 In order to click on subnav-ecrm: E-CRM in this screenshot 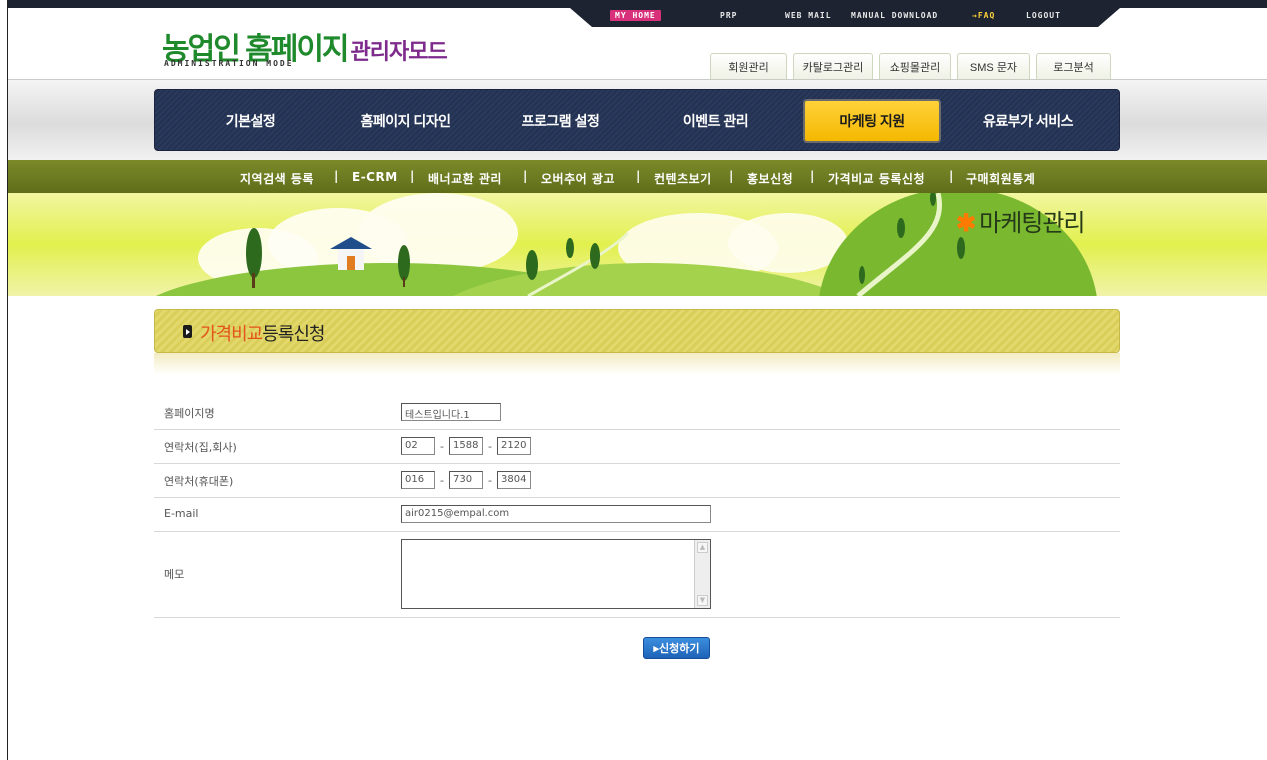, I will do `click(375, 177)`.